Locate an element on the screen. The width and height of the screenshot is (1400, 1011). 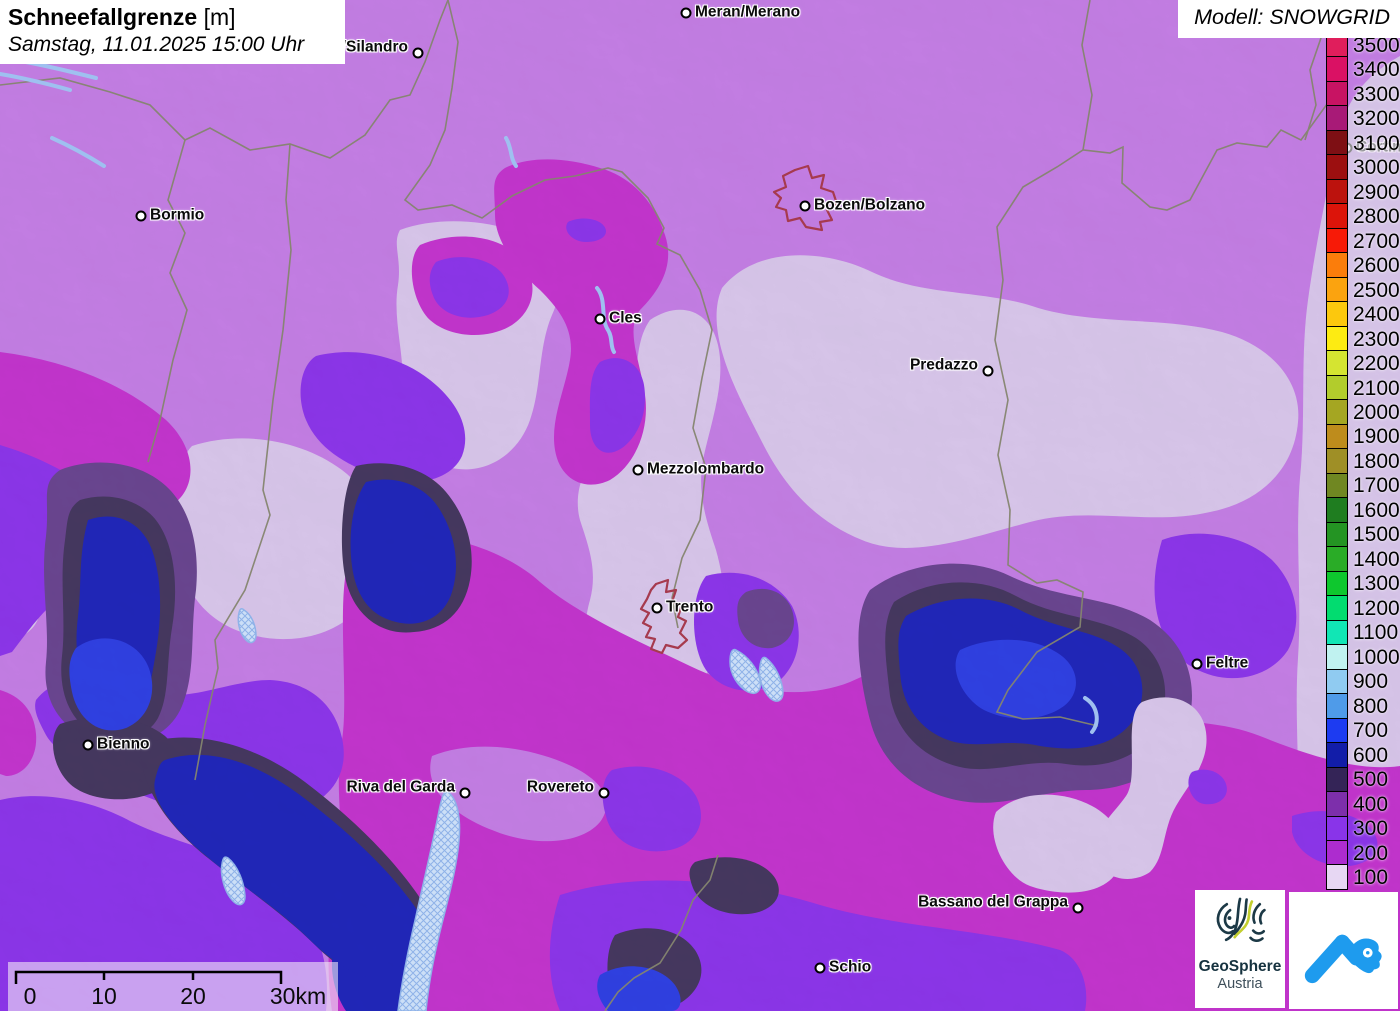
scalebar-label-0: 0 is located at coordinates (30, 996).